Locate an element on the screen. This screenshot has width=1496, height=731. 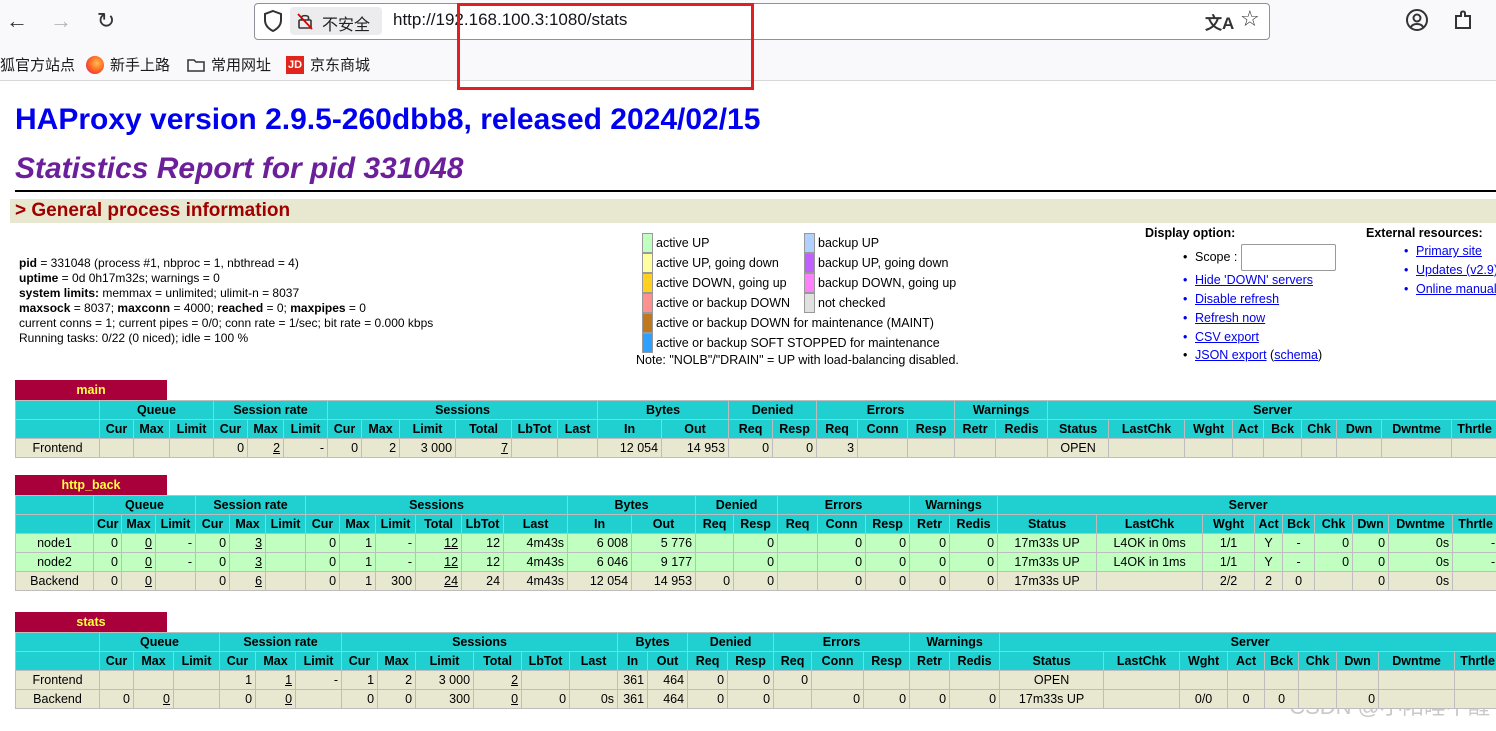
json-export-item: JSON export (schema) is located at coordinates (1252, 355).